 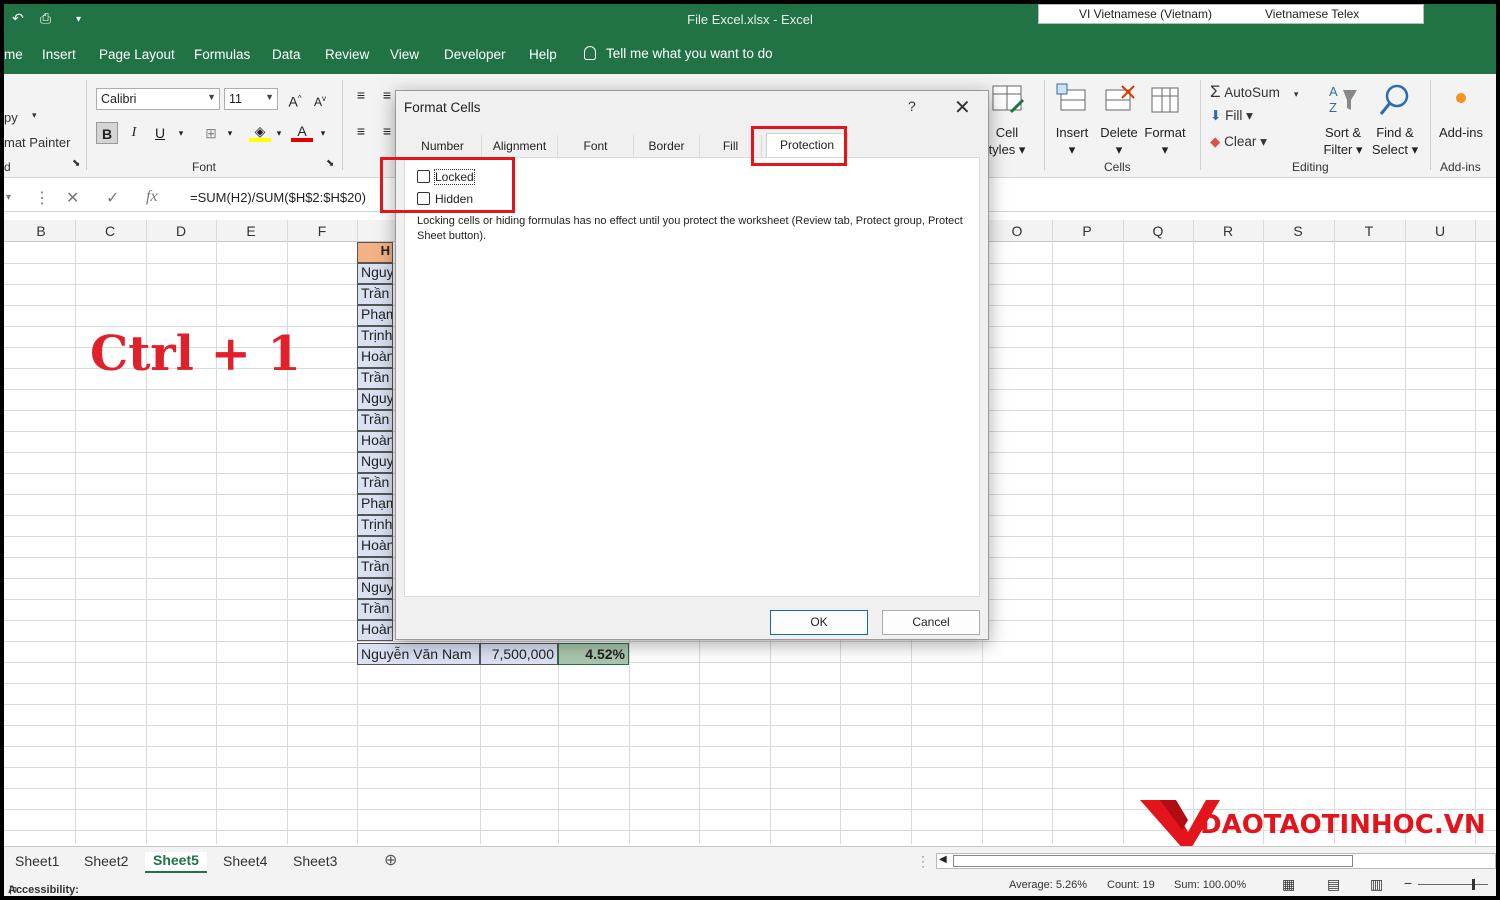 I want to click on page-break-view-icon: ▥, so click(x=1376, y=884).